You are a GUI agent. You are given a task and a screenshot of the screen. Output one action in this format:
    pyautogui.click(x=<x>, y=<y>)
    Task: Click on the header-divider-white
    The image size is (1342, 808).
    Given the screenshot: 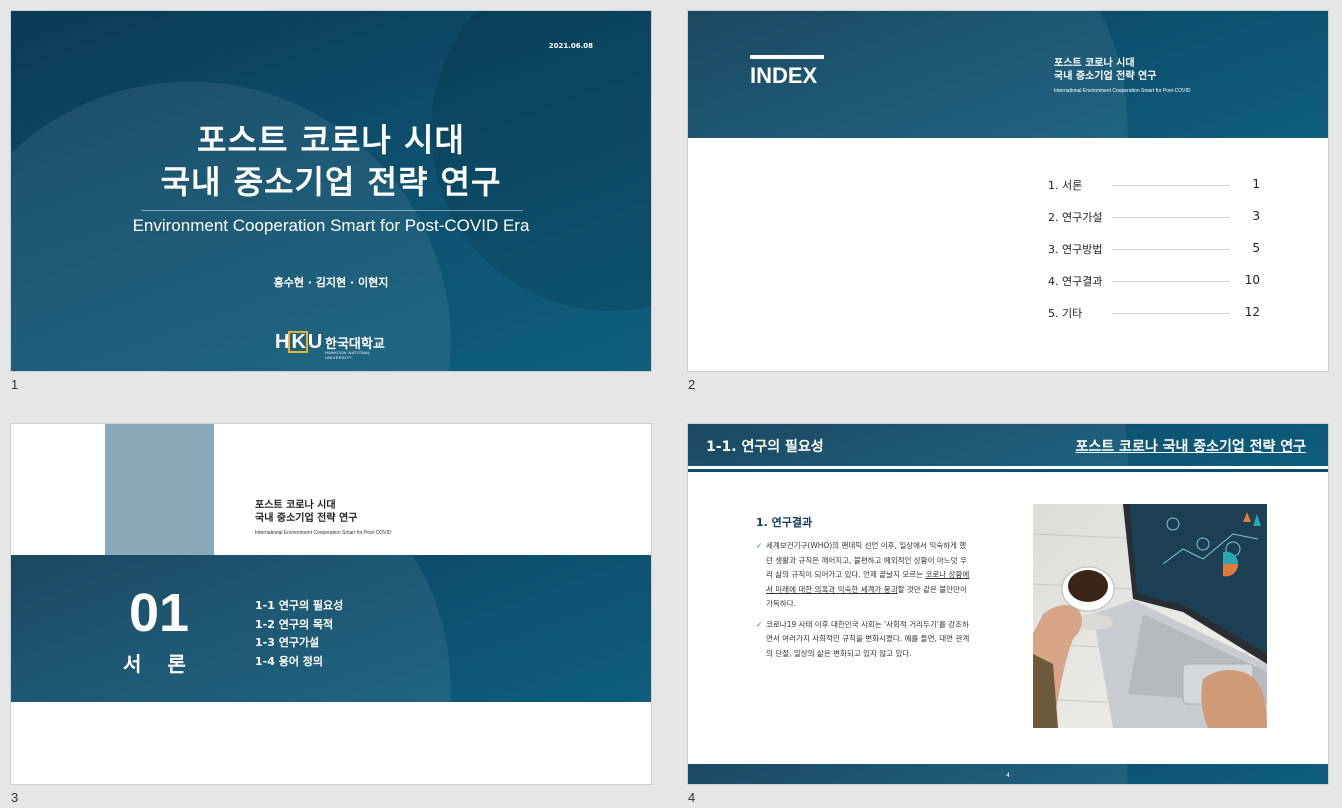 What is the action you would take?
    pyautogui.click(x=1008, y=467)
    